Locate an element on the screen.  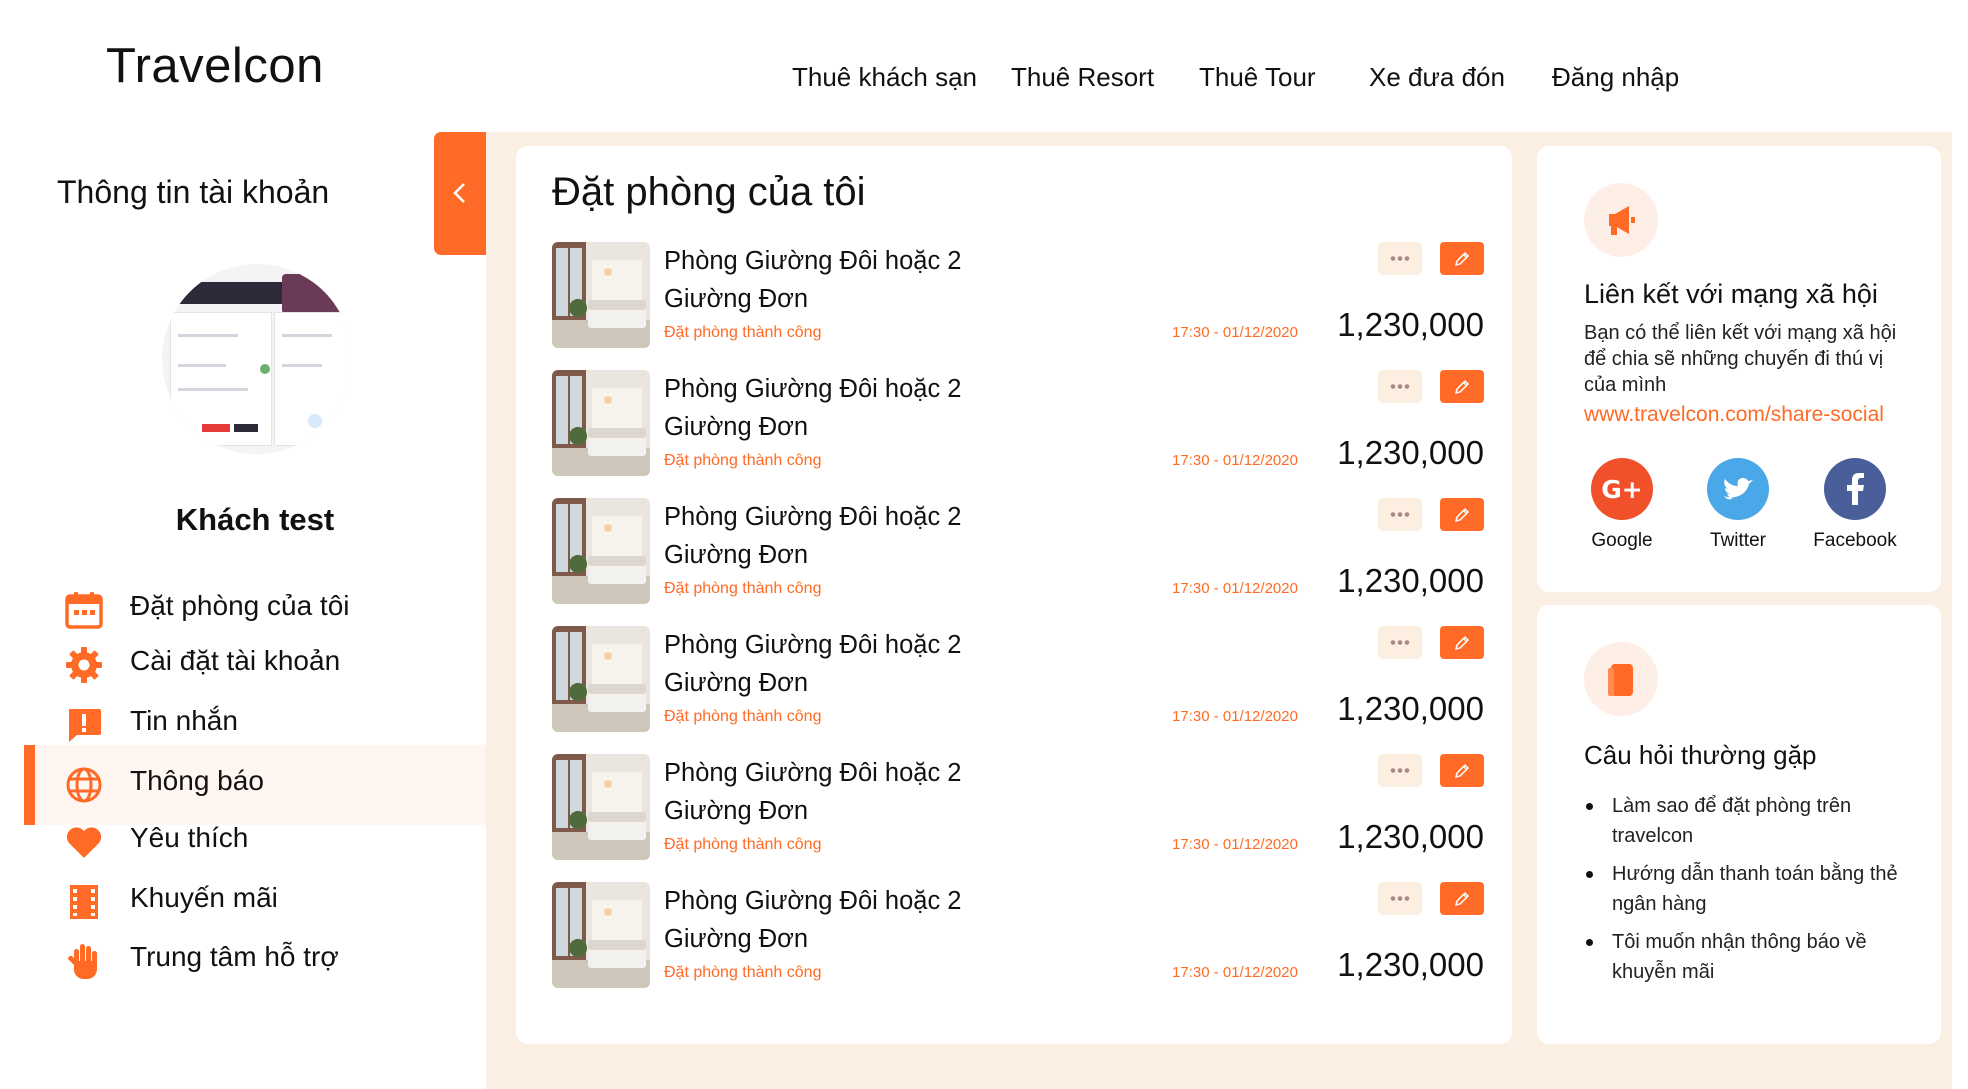
sidebar-item-label: Tin nhắn is located at coordinates (184, 720).